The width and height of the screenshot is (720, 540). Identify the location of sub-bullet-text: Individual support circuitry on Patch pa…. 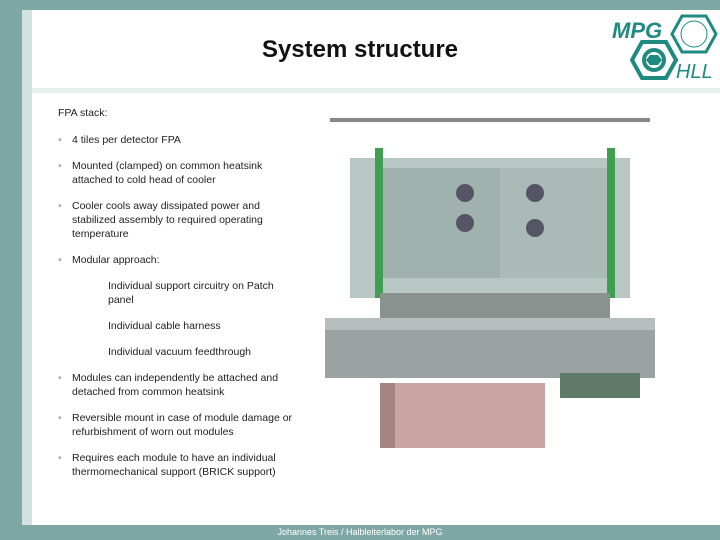
(191, 293).